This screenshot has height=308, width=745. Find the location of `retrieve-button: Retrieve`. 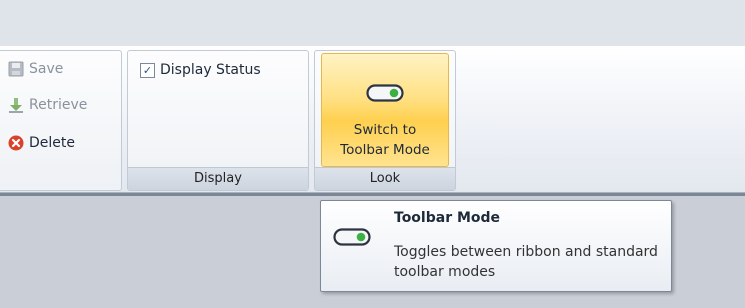

retrieve-button: Retrieve is located at coordinates (47, 105).